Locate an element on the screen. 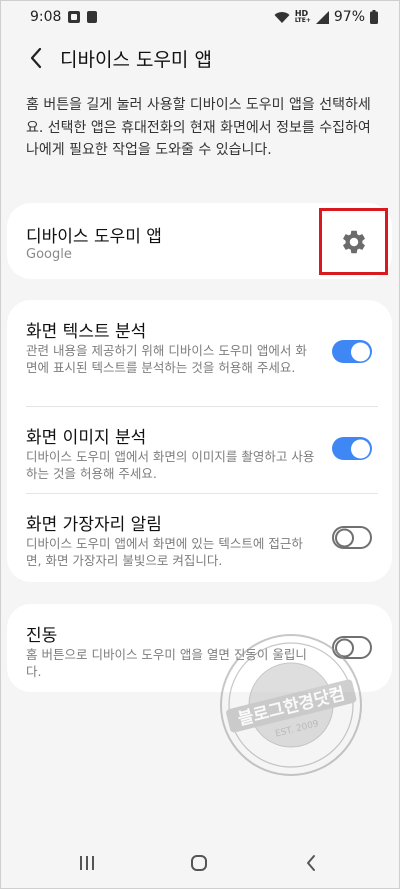 The image size is (400, 889). home-button is located at coordinates (199, 863).